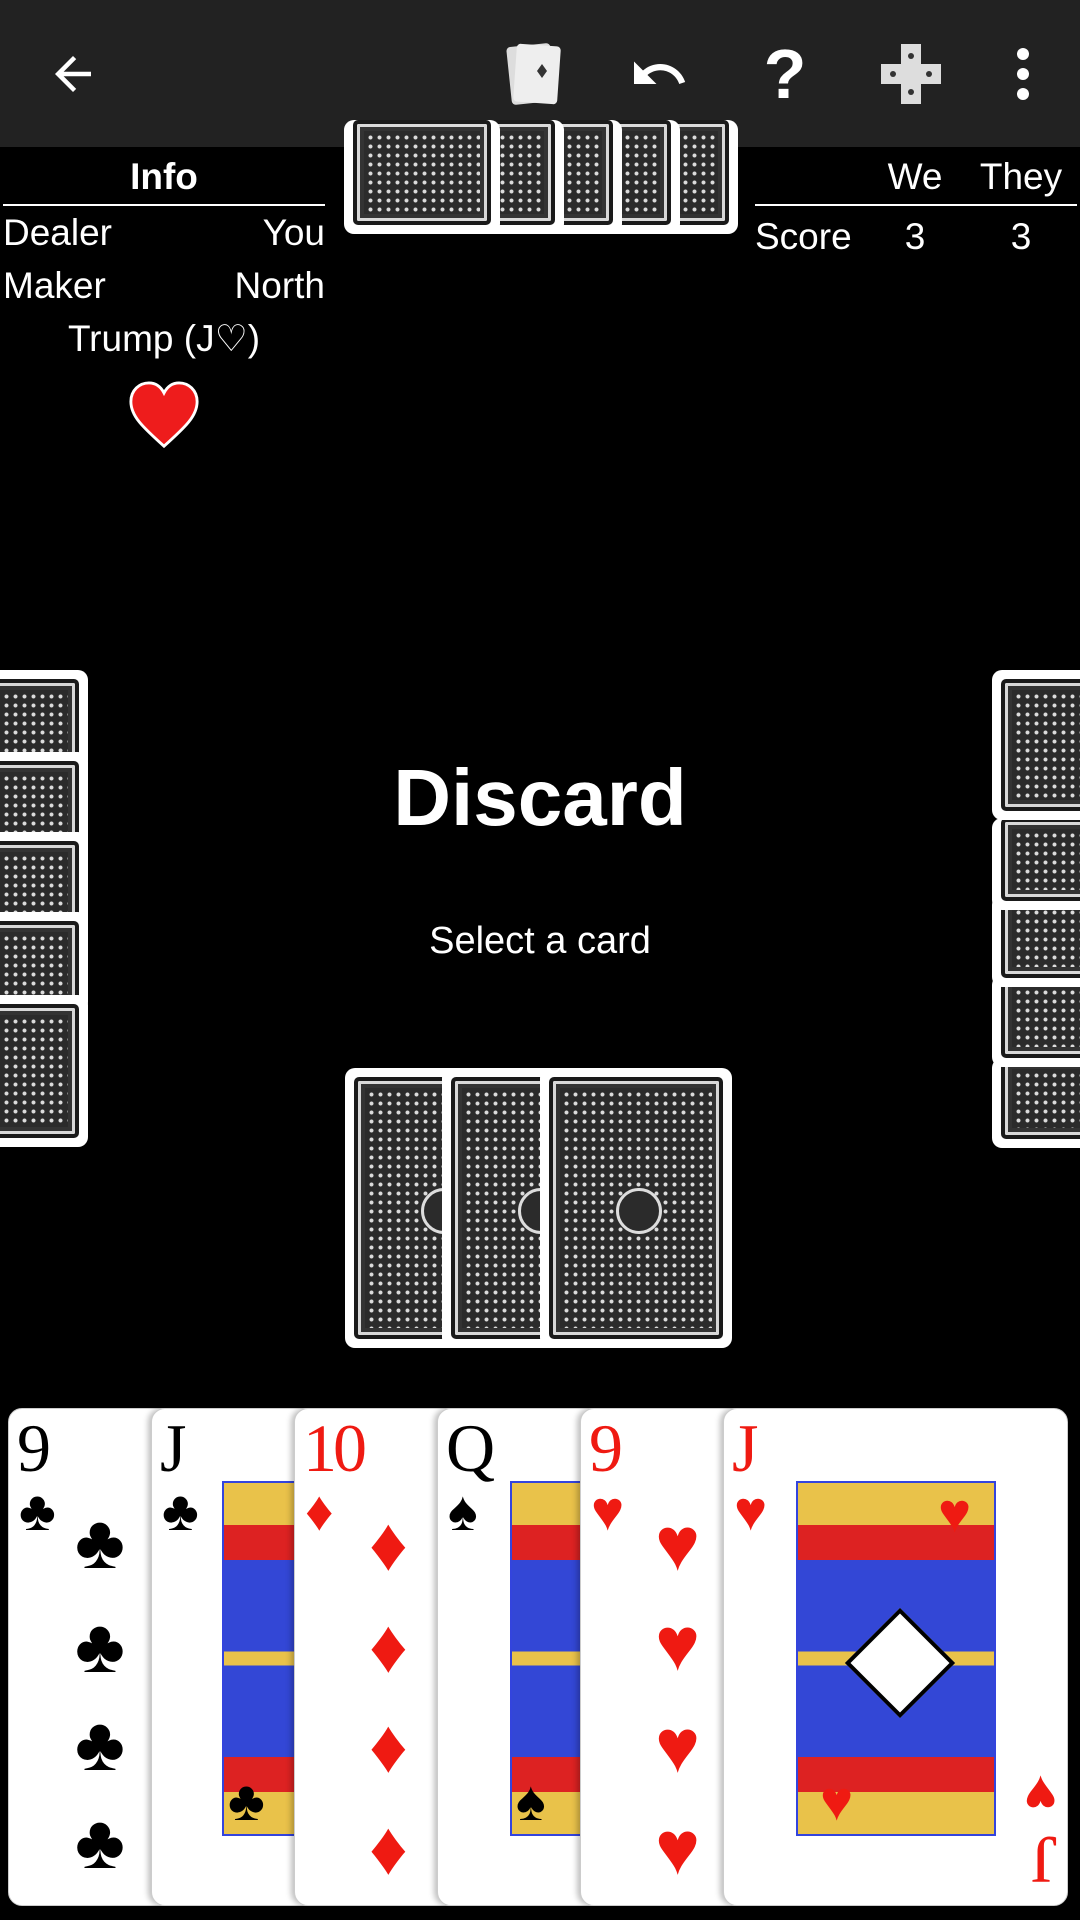 Image resolution: width=1080 pixels, height=1920 pixels. I want to click on maker-label: Maker, so click(54, 285).